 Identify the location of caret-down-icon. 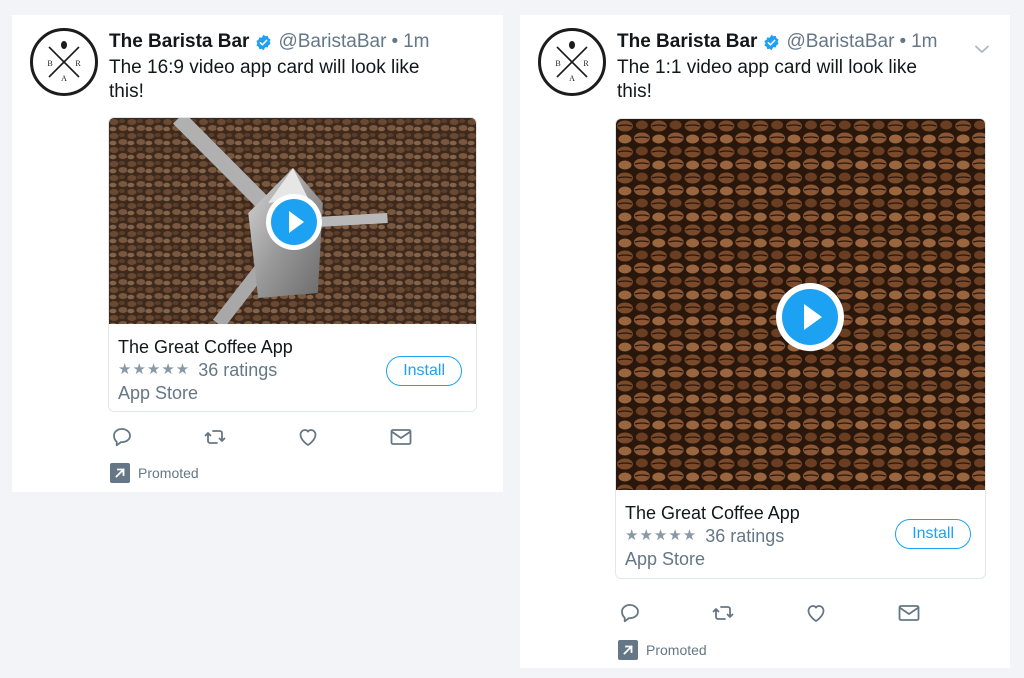
(982, 49).